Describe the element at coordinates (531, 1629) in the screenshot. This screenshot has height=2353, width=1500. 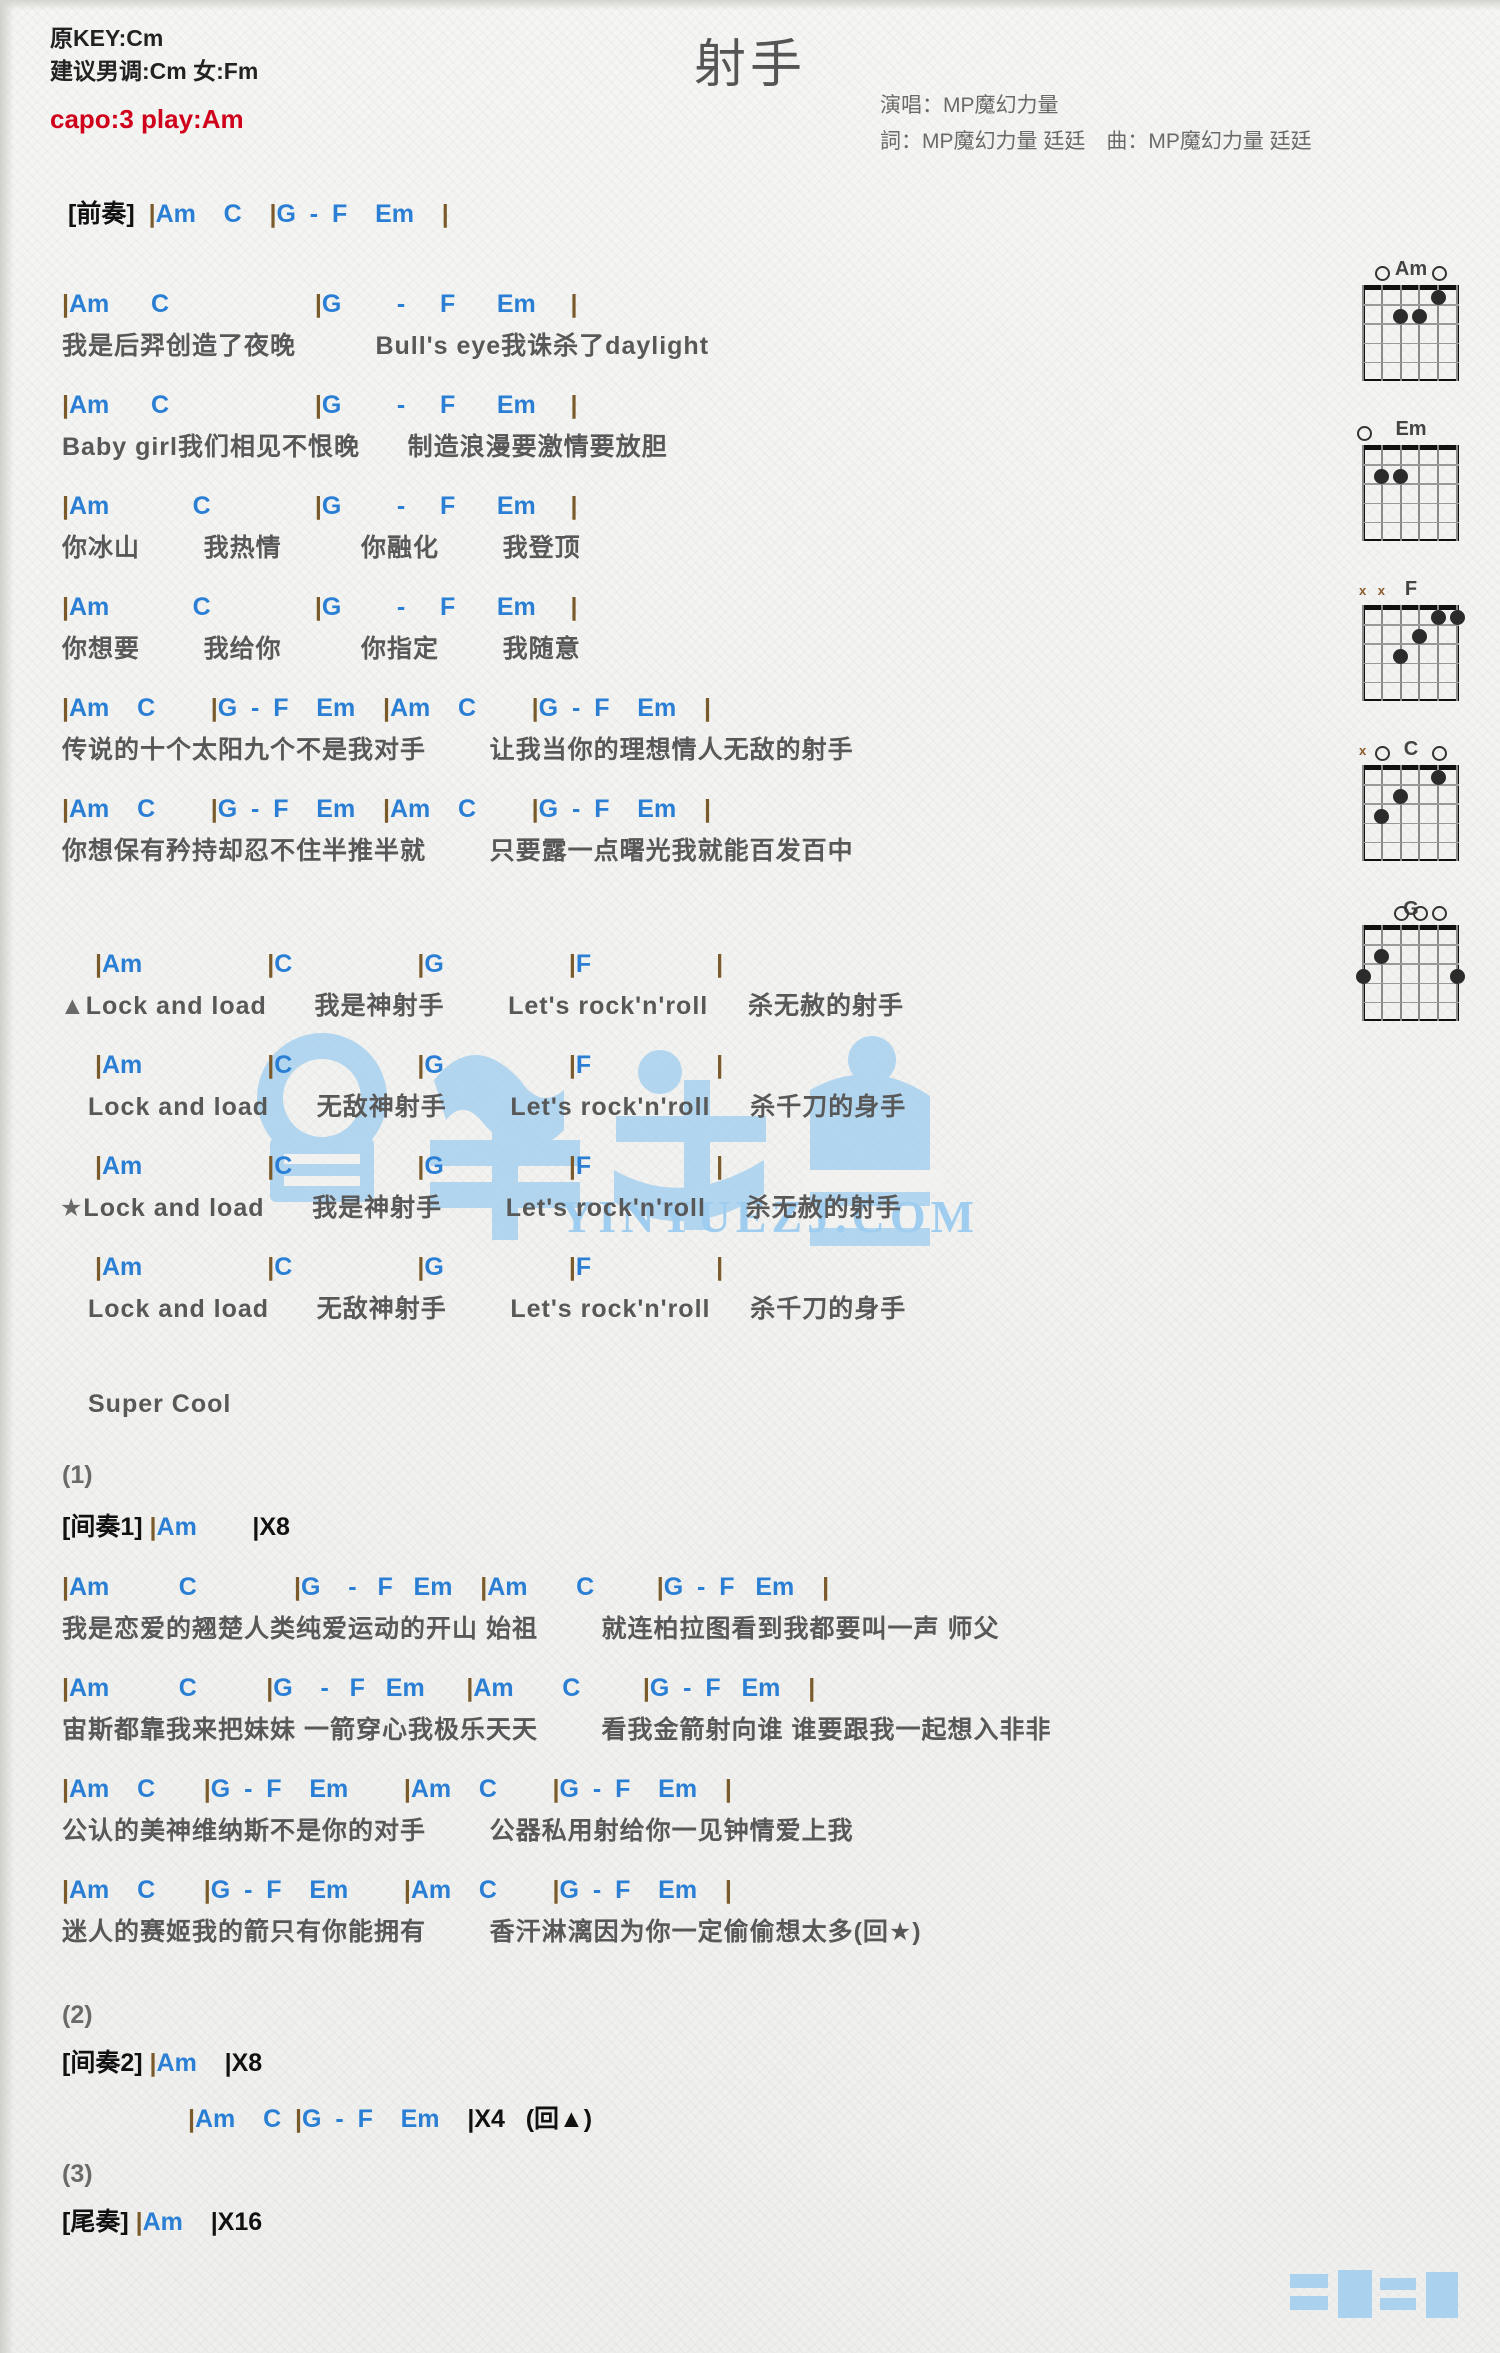
I see `verse2-lyric-0: 我是恋爱的翘楚人类纯爱运动的开山 始祖 就连柏拉图看到我都要叫一声 师父` at that location.